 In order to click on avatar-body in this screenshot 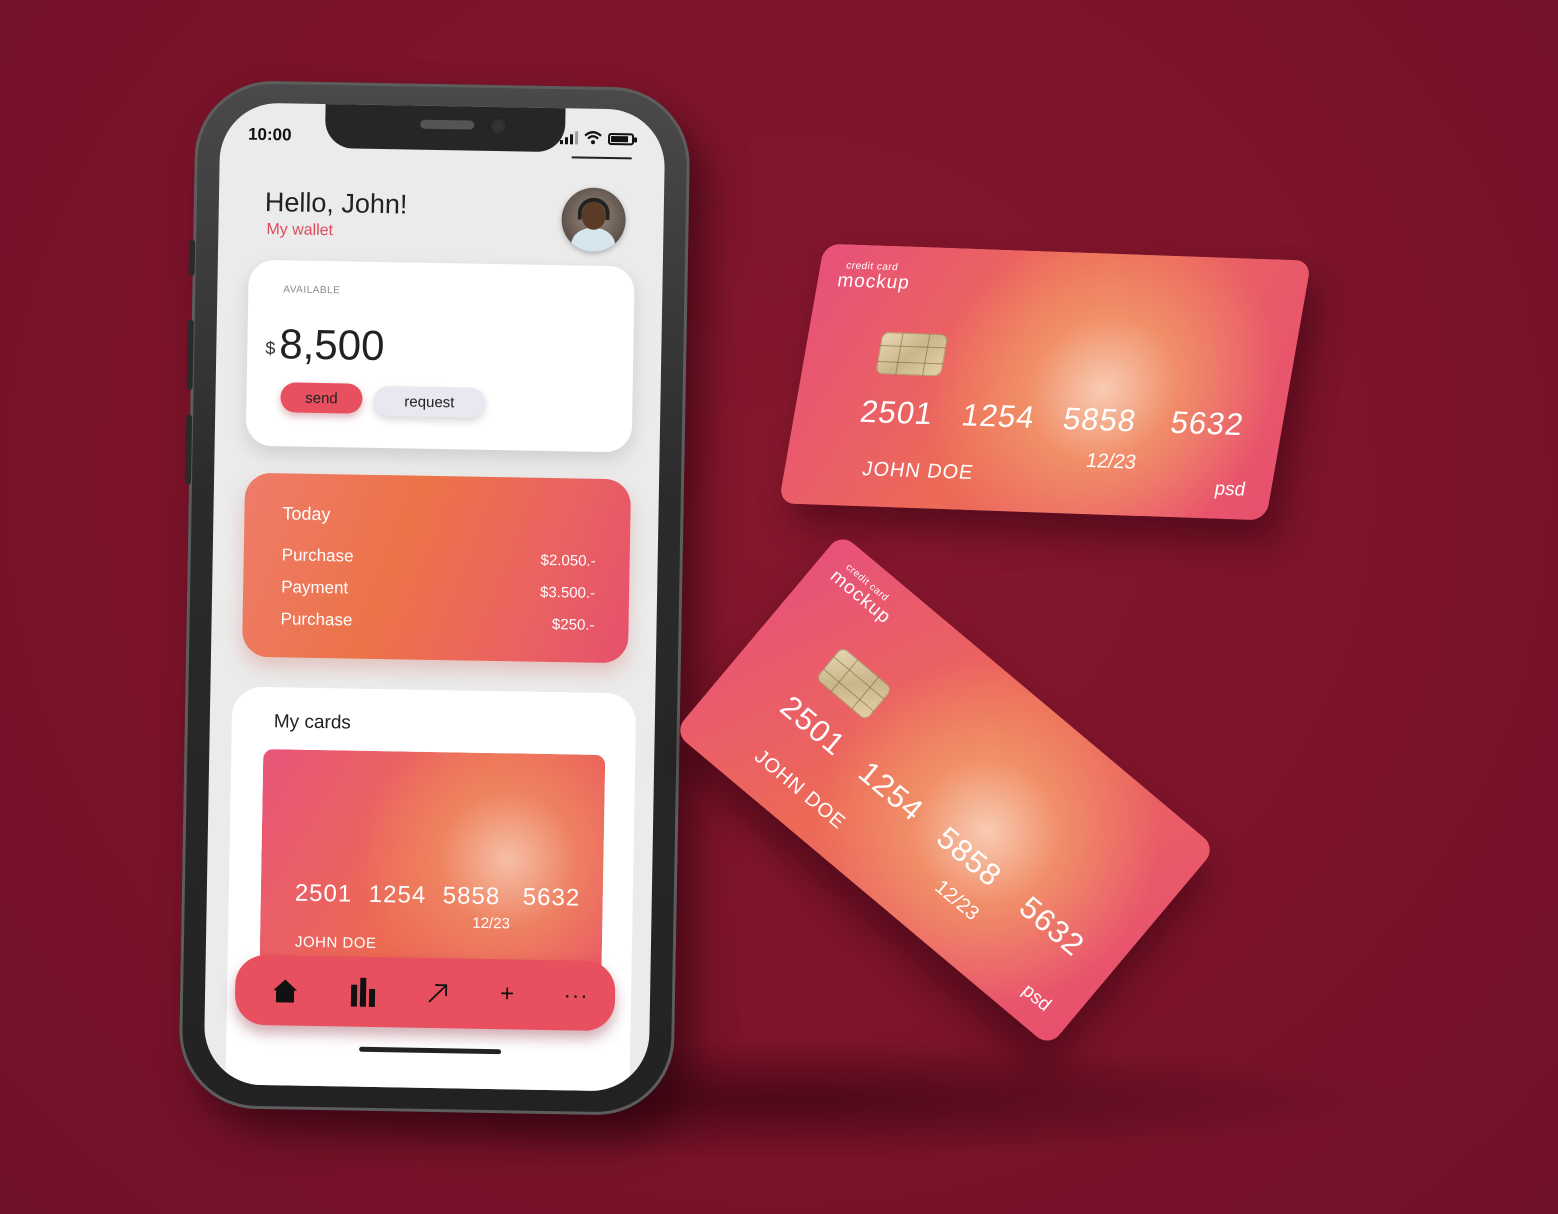, I will do `click(593, 240)`.